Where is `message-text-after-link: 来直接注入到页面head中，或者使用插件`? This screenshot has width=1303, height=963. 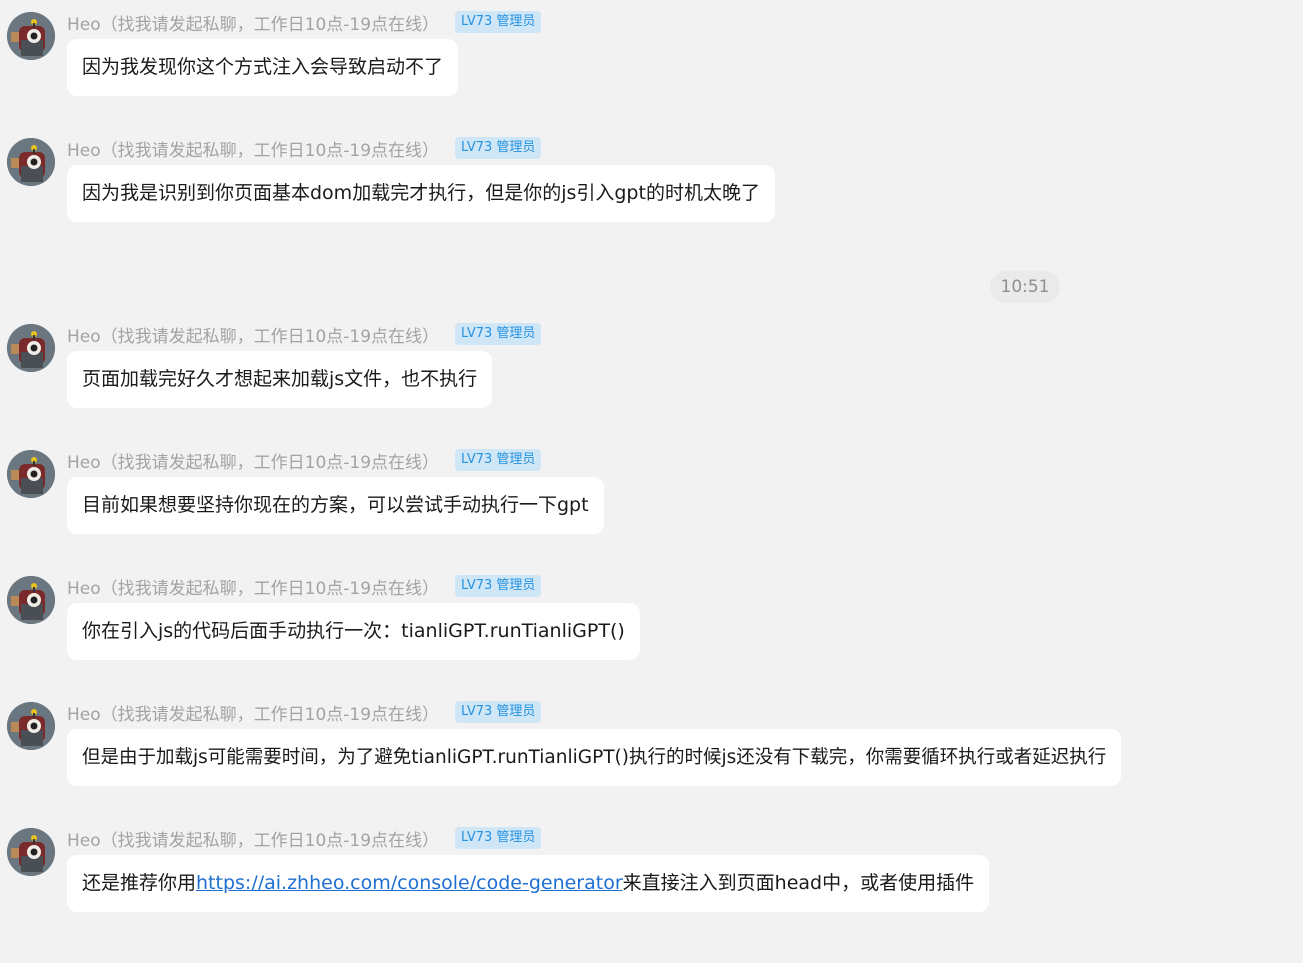 message-text-after-link: 来直接注入到页面head中，或者使用插件 is located at coordinates (798, 883).